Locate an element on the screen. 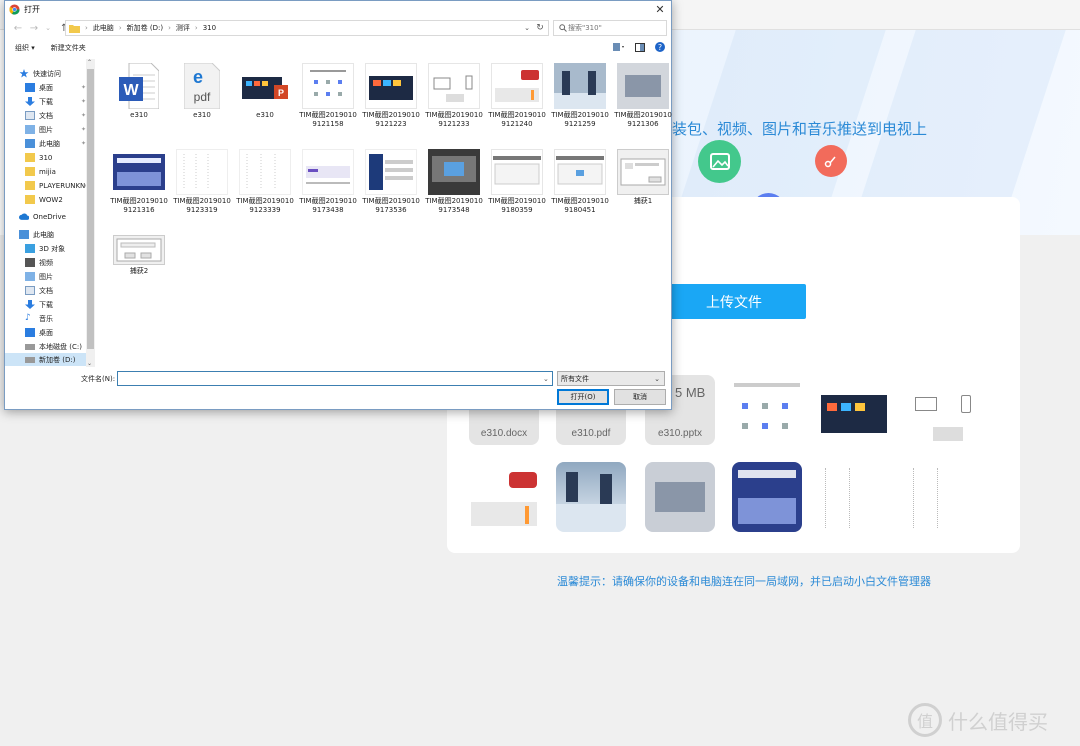 This screenshot has height=746, width=1080. nav-item-folder: PLAYERUNKNOWN is located at coordinates (60, 185).